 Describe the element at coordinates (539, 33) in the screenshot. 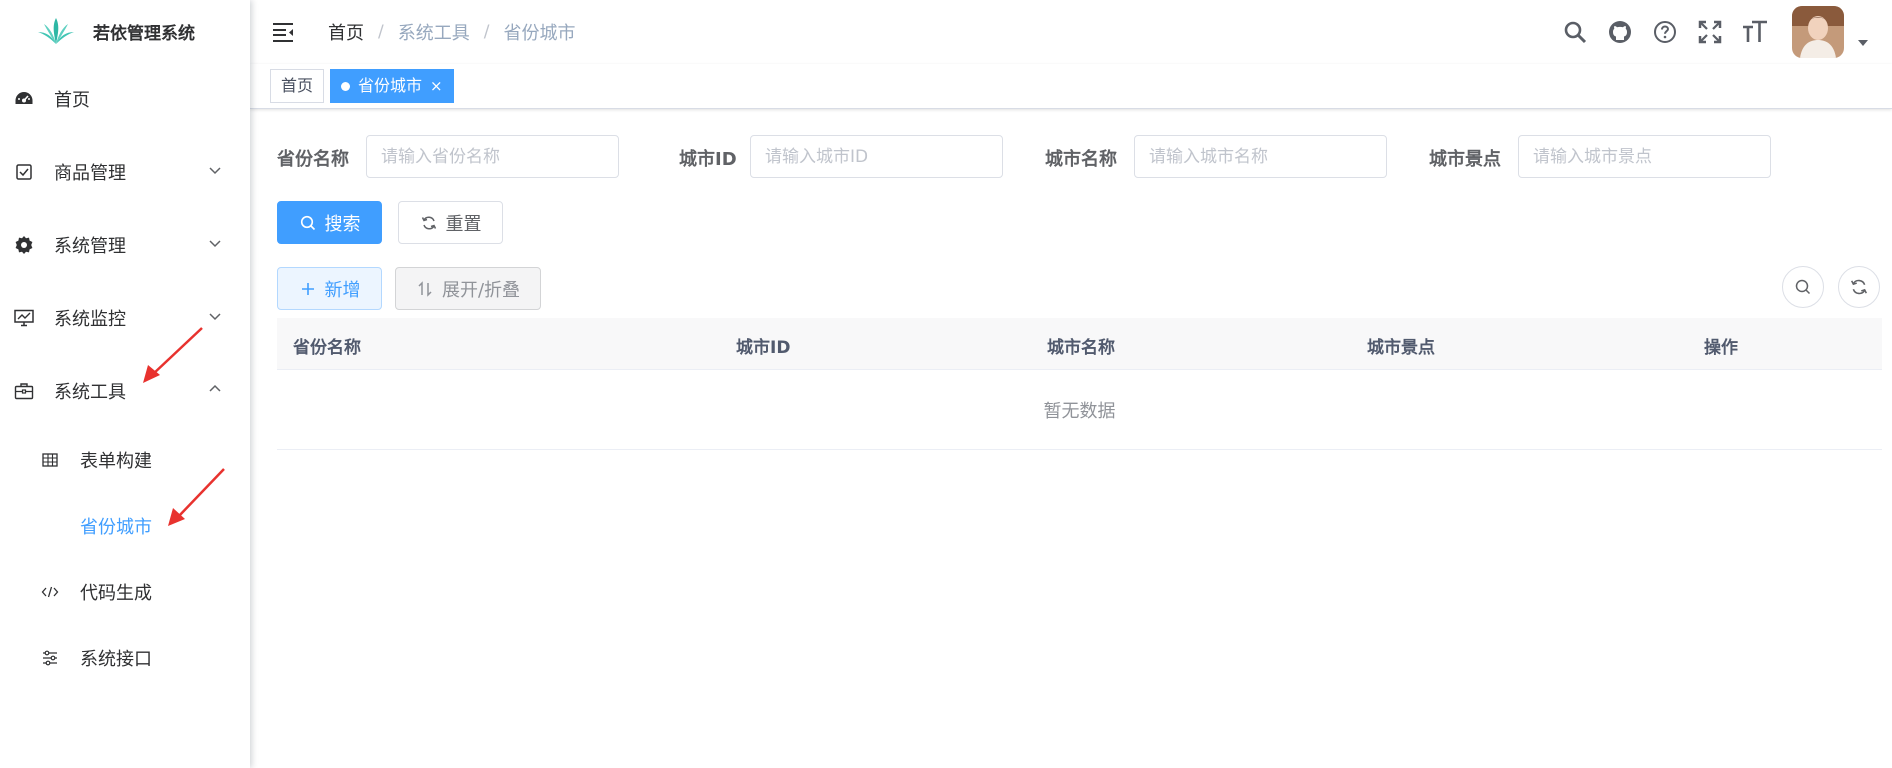

I see `breadcrumb-current: 省份城市` at that location.